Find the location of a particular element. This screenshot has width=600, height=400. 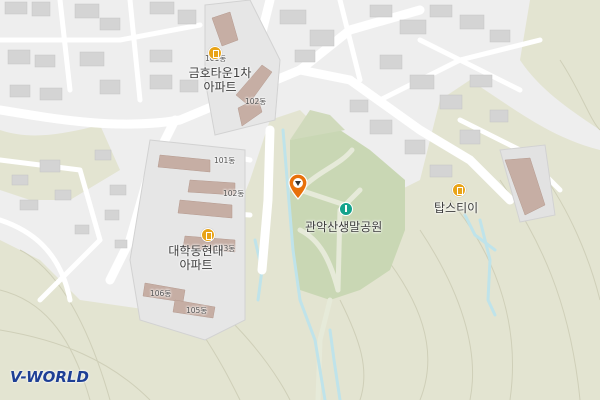

map-pin-icon is located at coordinates (298, 187).